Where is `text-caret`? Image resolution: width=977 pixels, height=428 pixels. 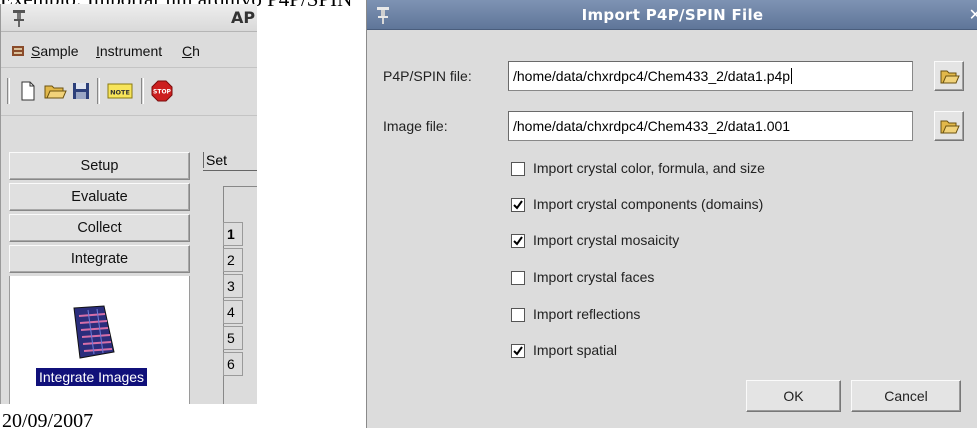
text-caret is located at coordinates (792, 76).